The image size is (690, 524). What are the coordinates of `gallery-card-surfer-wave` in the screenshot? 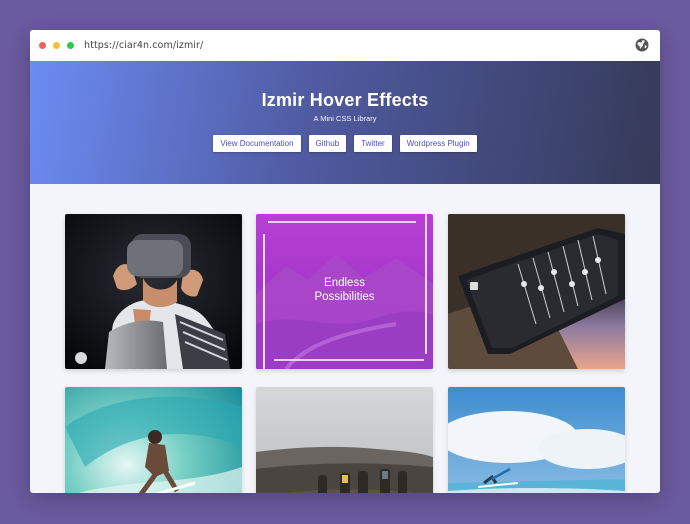 It's located at (153, 440).